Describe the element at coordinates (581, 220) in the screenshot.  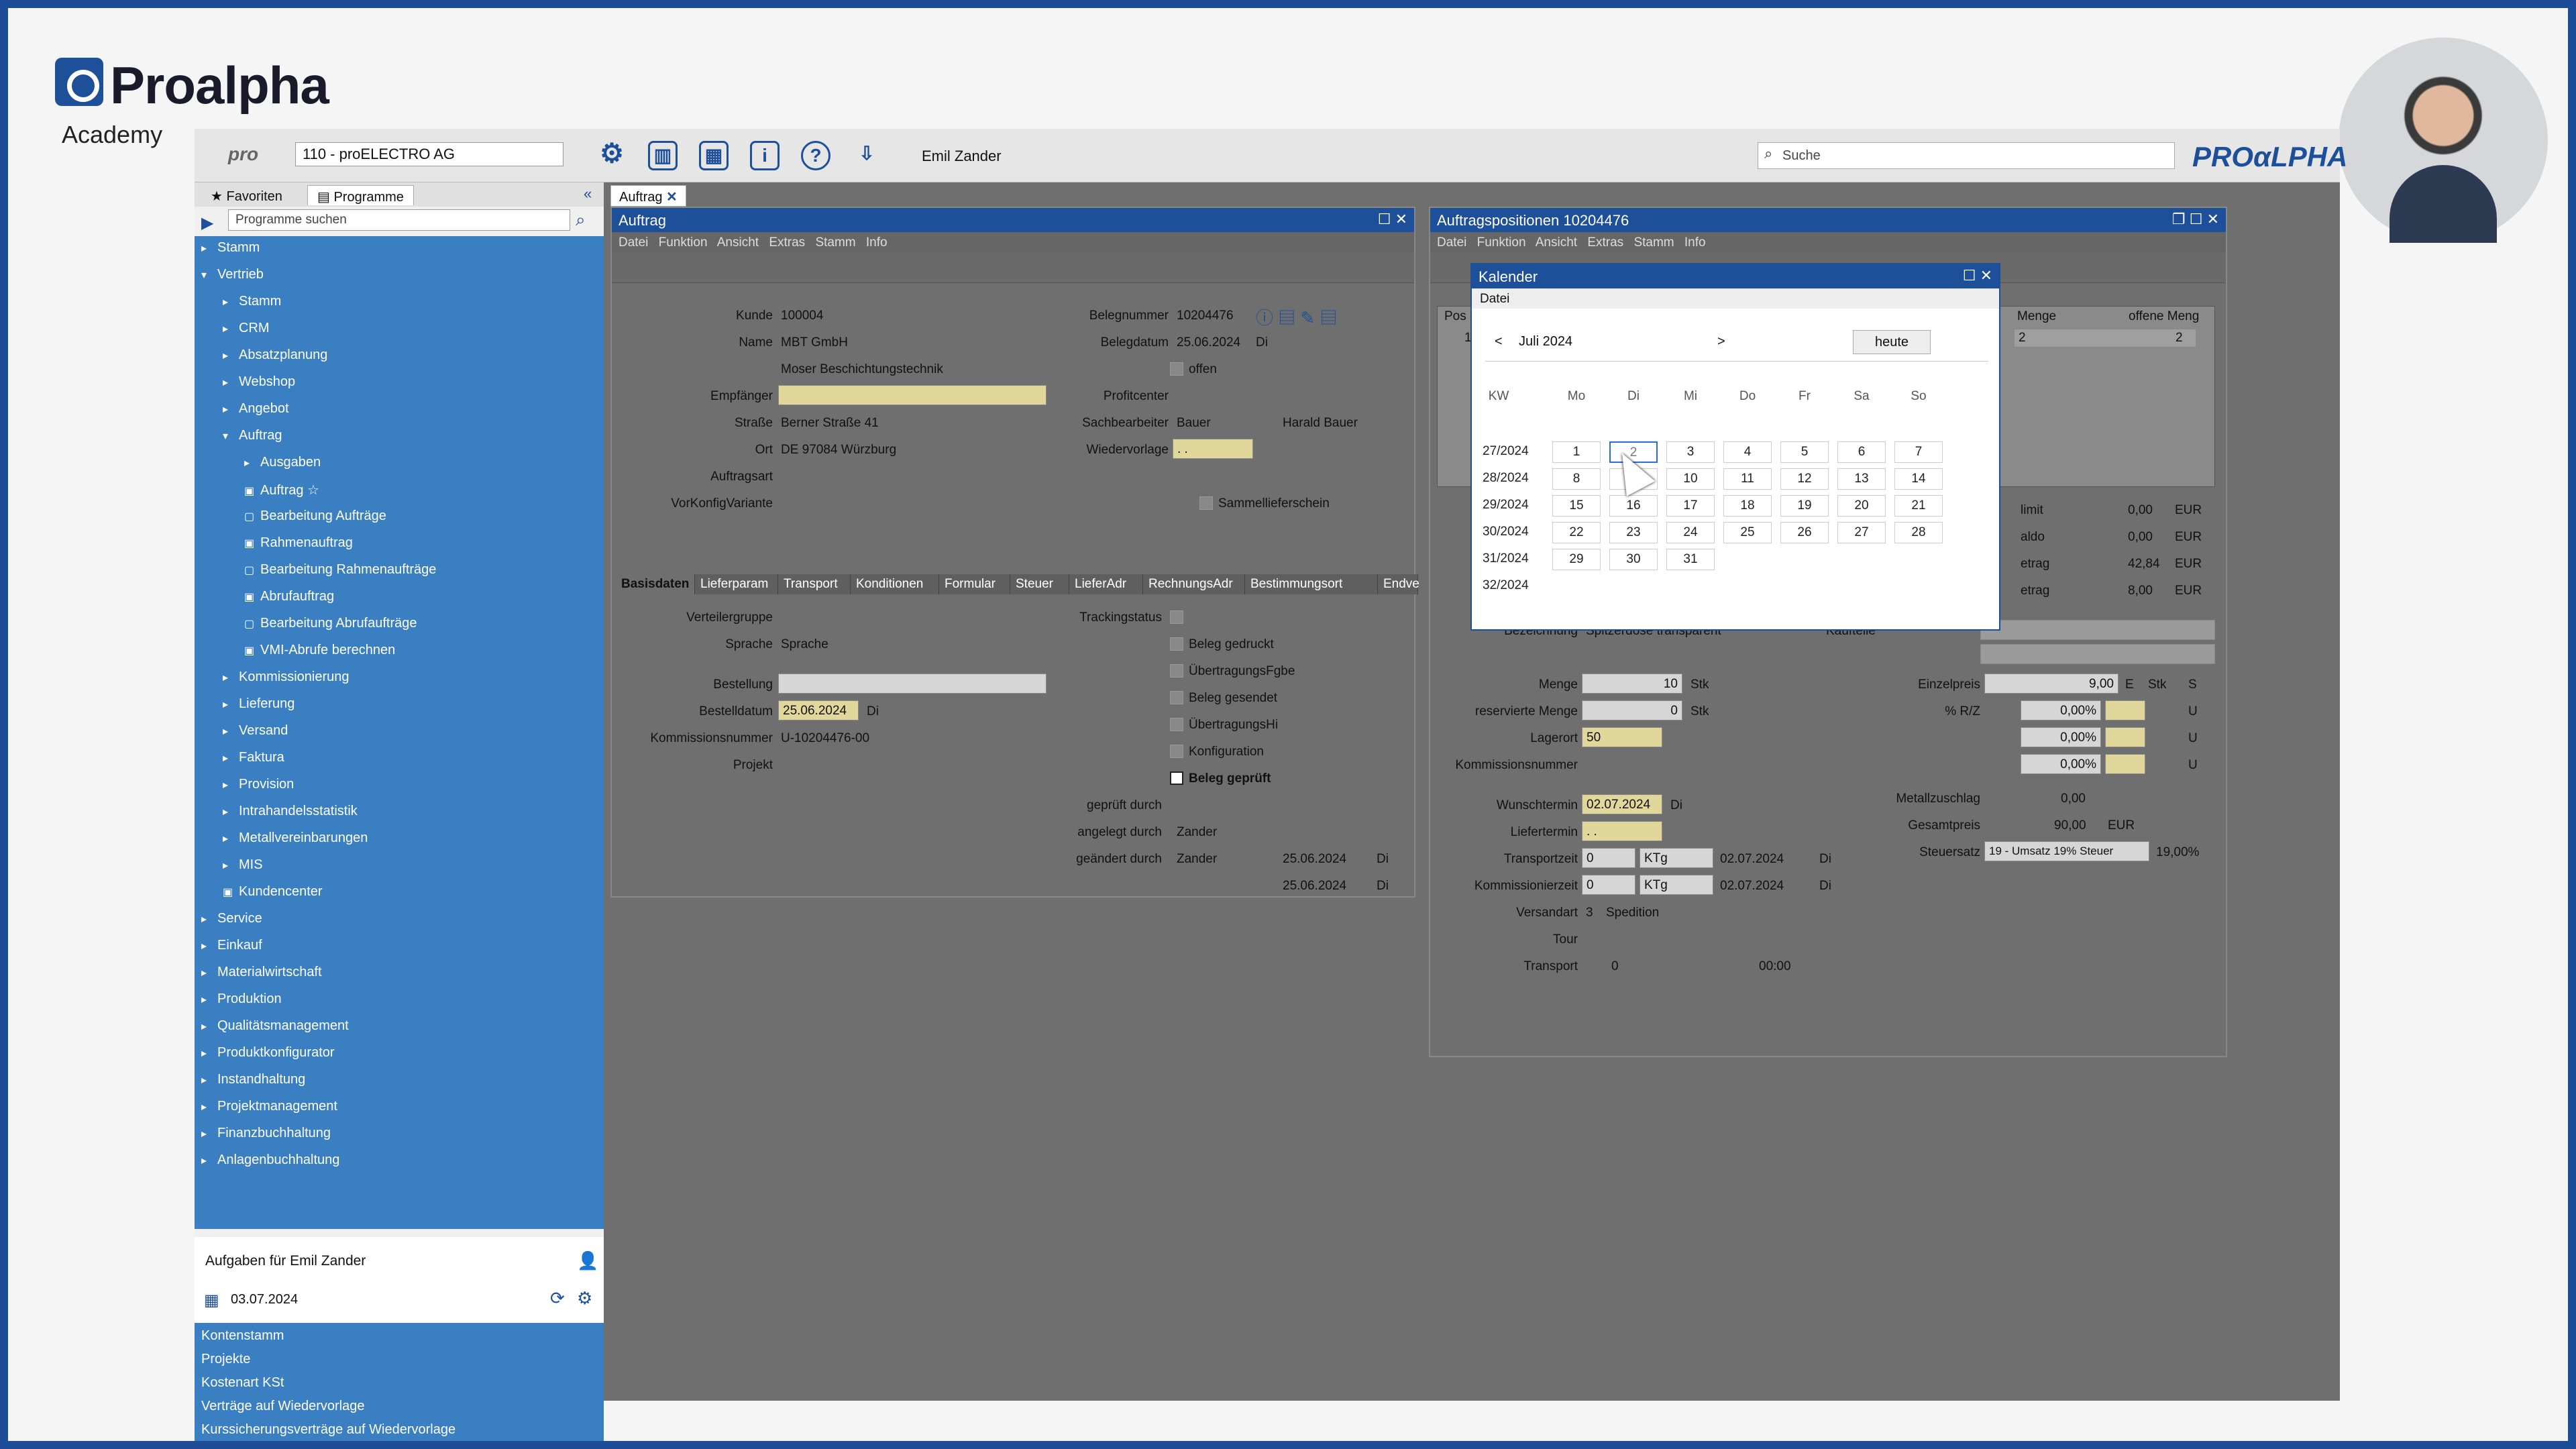
I see `program-search-icon: ⌕` at that location.